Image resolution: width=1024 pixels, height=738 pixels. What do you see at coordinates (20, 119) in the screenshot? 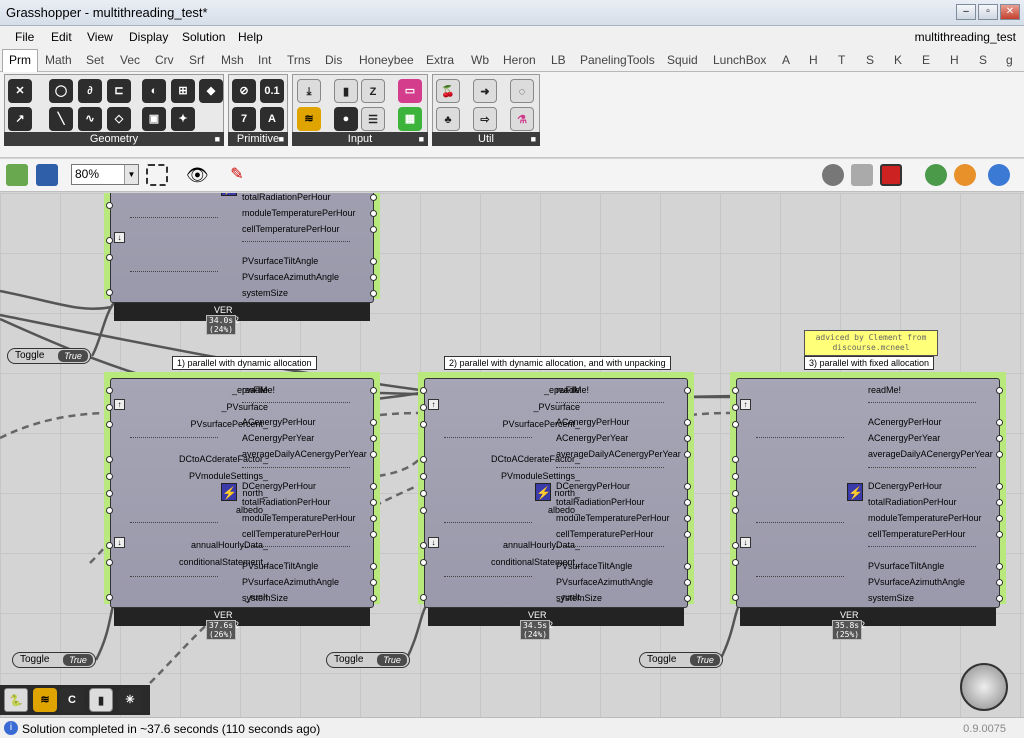
I see `vector-icon: ↗` at bounding box center [20, 119].